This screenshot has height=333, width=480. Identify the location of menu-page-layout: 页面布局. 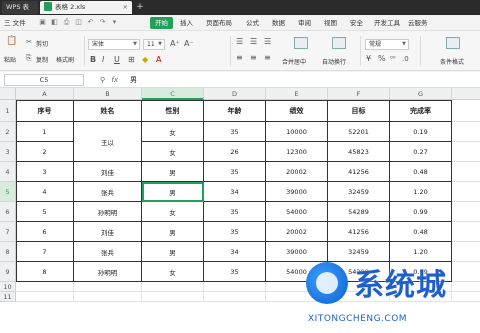
(219, 23).